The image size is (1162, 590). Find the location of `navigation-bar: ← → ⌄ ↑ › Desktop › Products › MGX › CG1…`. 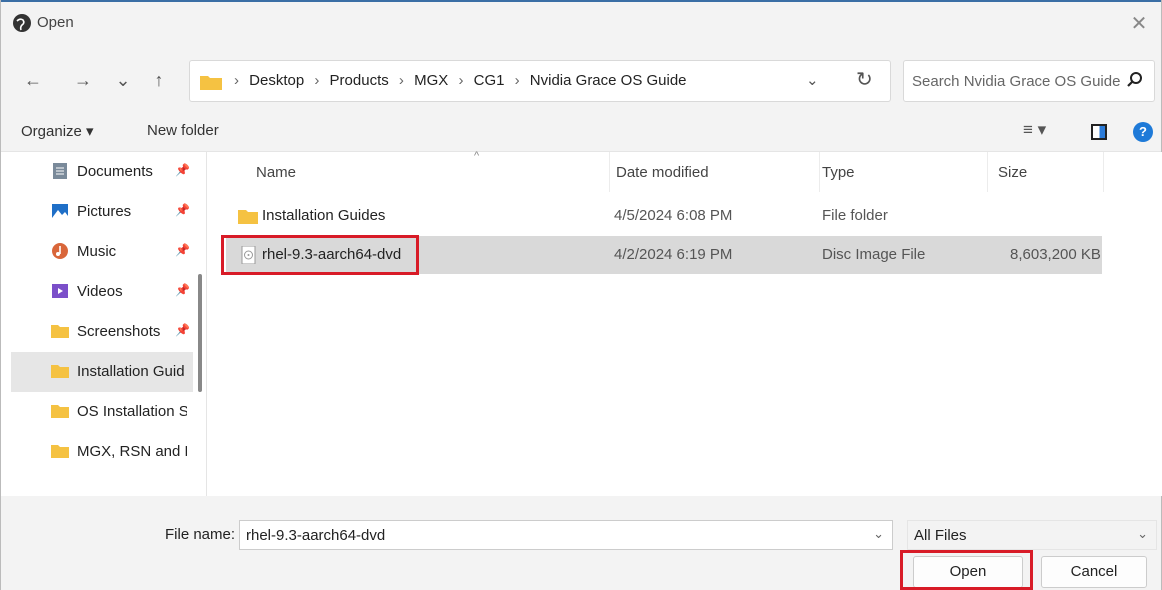

navigation-bar: ← → ⌄ ↑ › Desktop › Products › MGX › CG1… is located at coordinates (581, 79).